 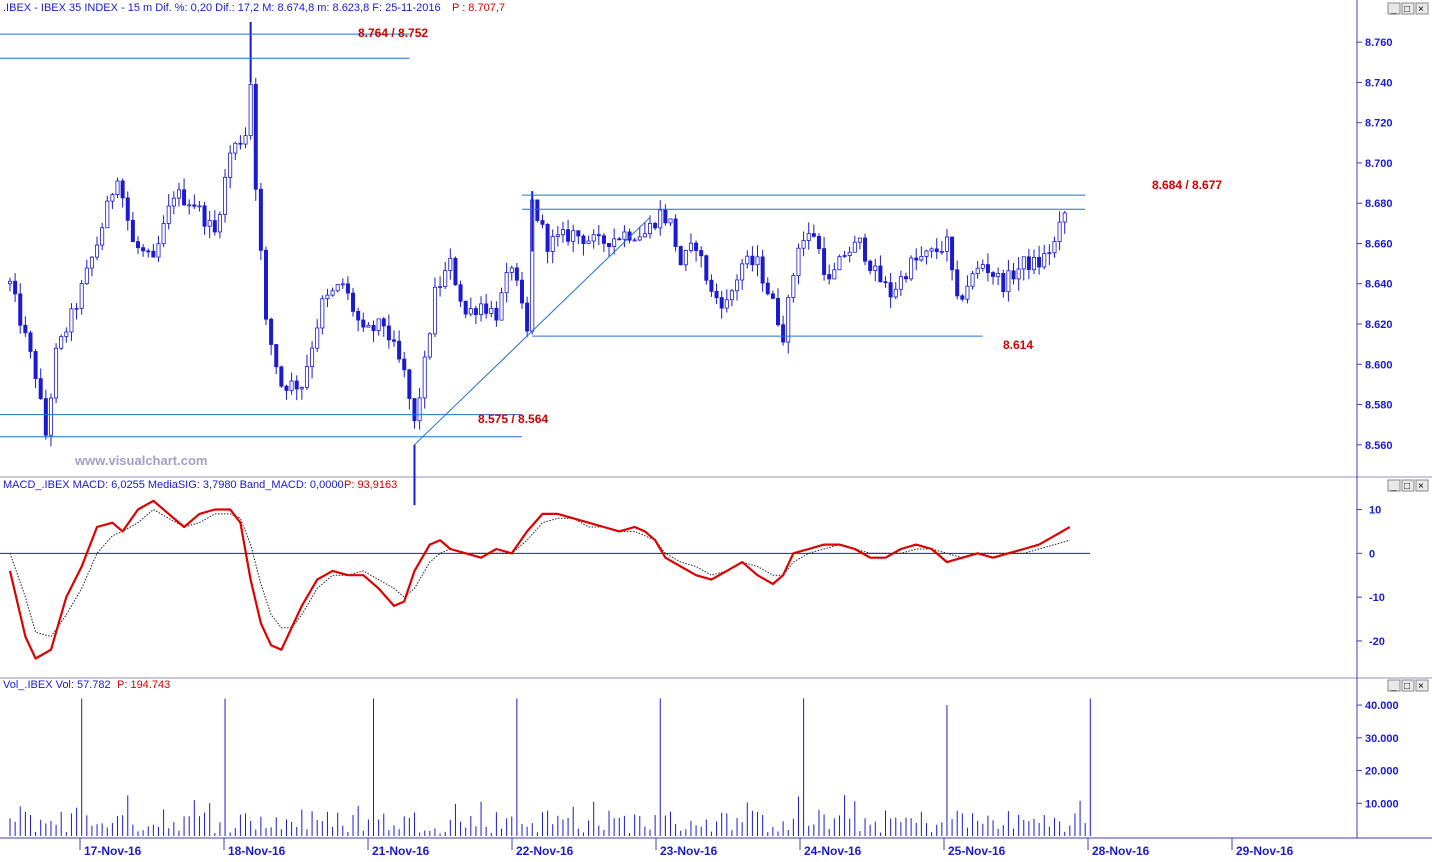 I want to click on macd-last-value: P: 93,9163, so click(x=370, y=485).